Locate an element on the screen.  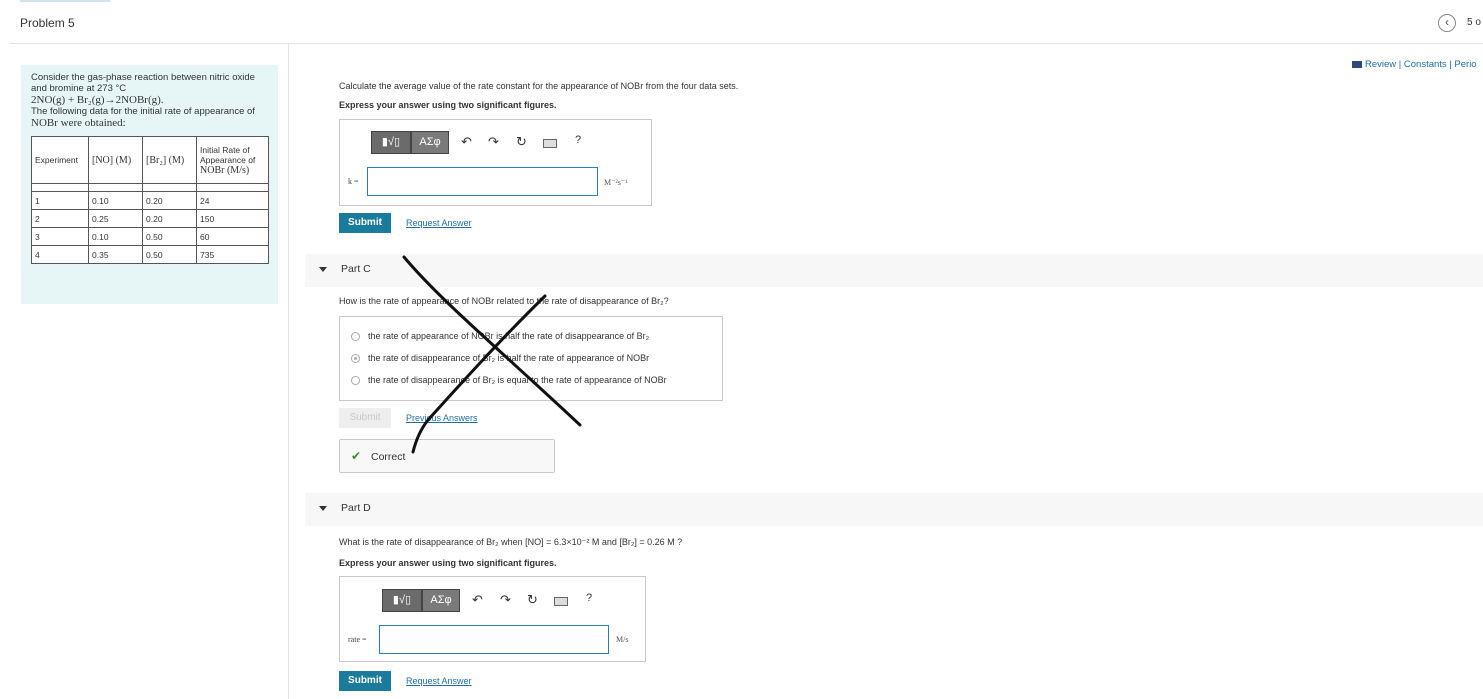
table-cell: 735 is located at coordinates (232, 254).